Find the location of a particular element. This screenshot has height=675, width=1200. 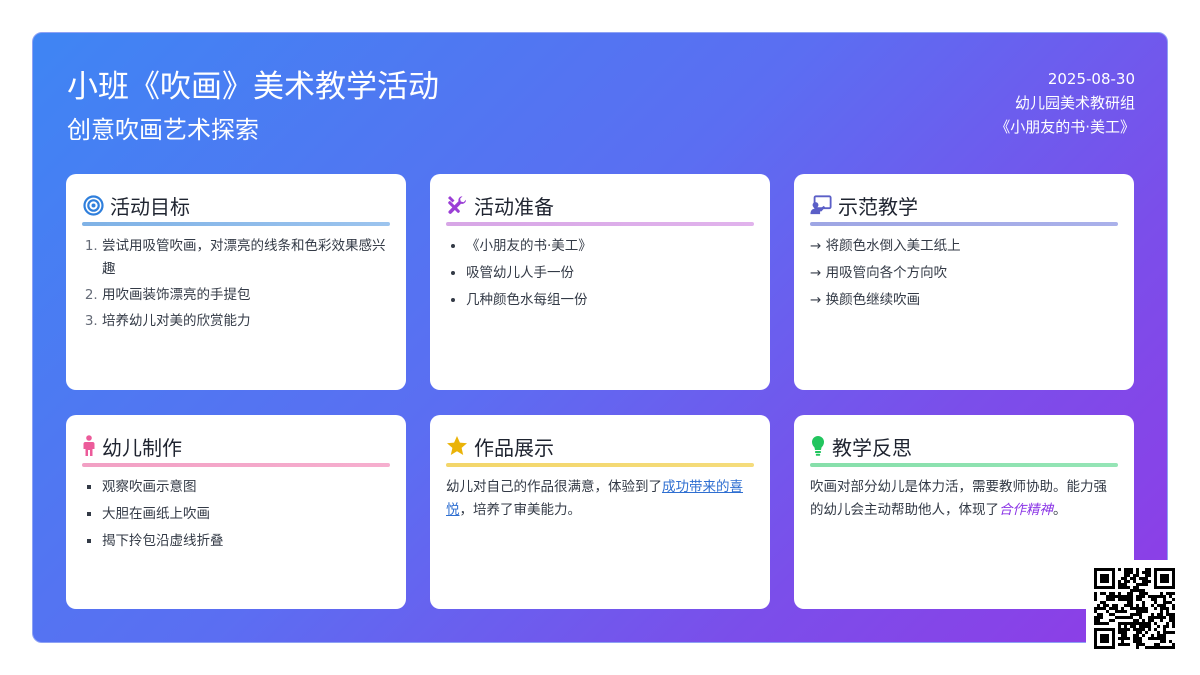

card-demonstration: 示范教学 → 将颜色水倒入美工纸上 → 用吸管向各个方向吹 → 换颜色继续吹画 is located at coordinates (964, 282).